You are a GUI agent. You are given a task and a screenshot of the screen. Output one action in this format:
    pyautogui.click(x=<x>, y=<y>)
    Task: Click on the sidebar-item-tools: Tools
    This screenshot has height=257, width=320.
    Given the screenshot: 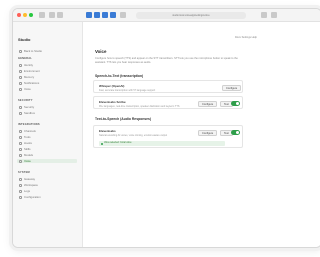 What is the action you would take?
    pyautogui.click(x=25, y=137)
    